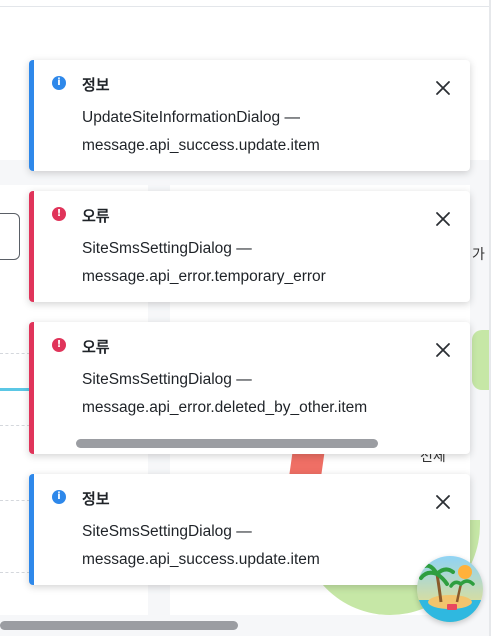 The height and width of the screenshot is (636, 500). Describe the element at coordinates (307, 463) in the screenshot. I see `chart-bar` at that location.